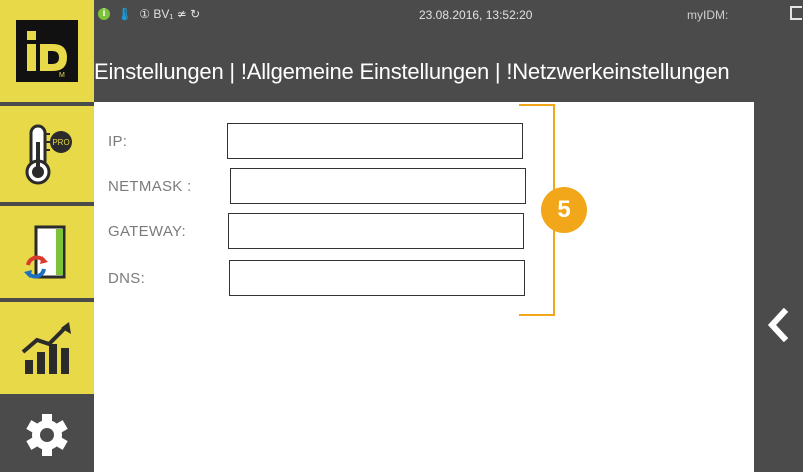 This screenshot has height=472, width=803. Describe the element at coordinates (125, 14) in the screenshot. I see `temperature-icon: 🌡︎` at that location.